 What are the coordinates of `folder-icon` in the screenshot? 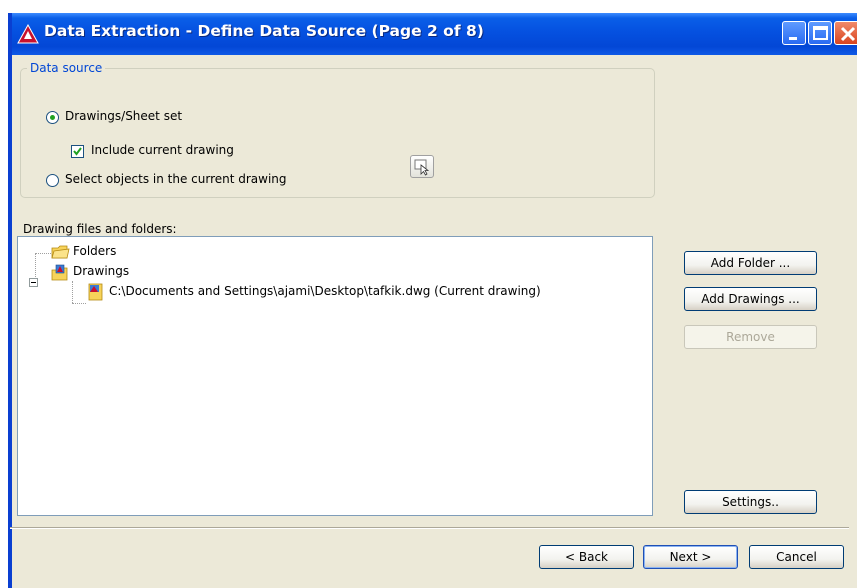 It's located at (60, 253).